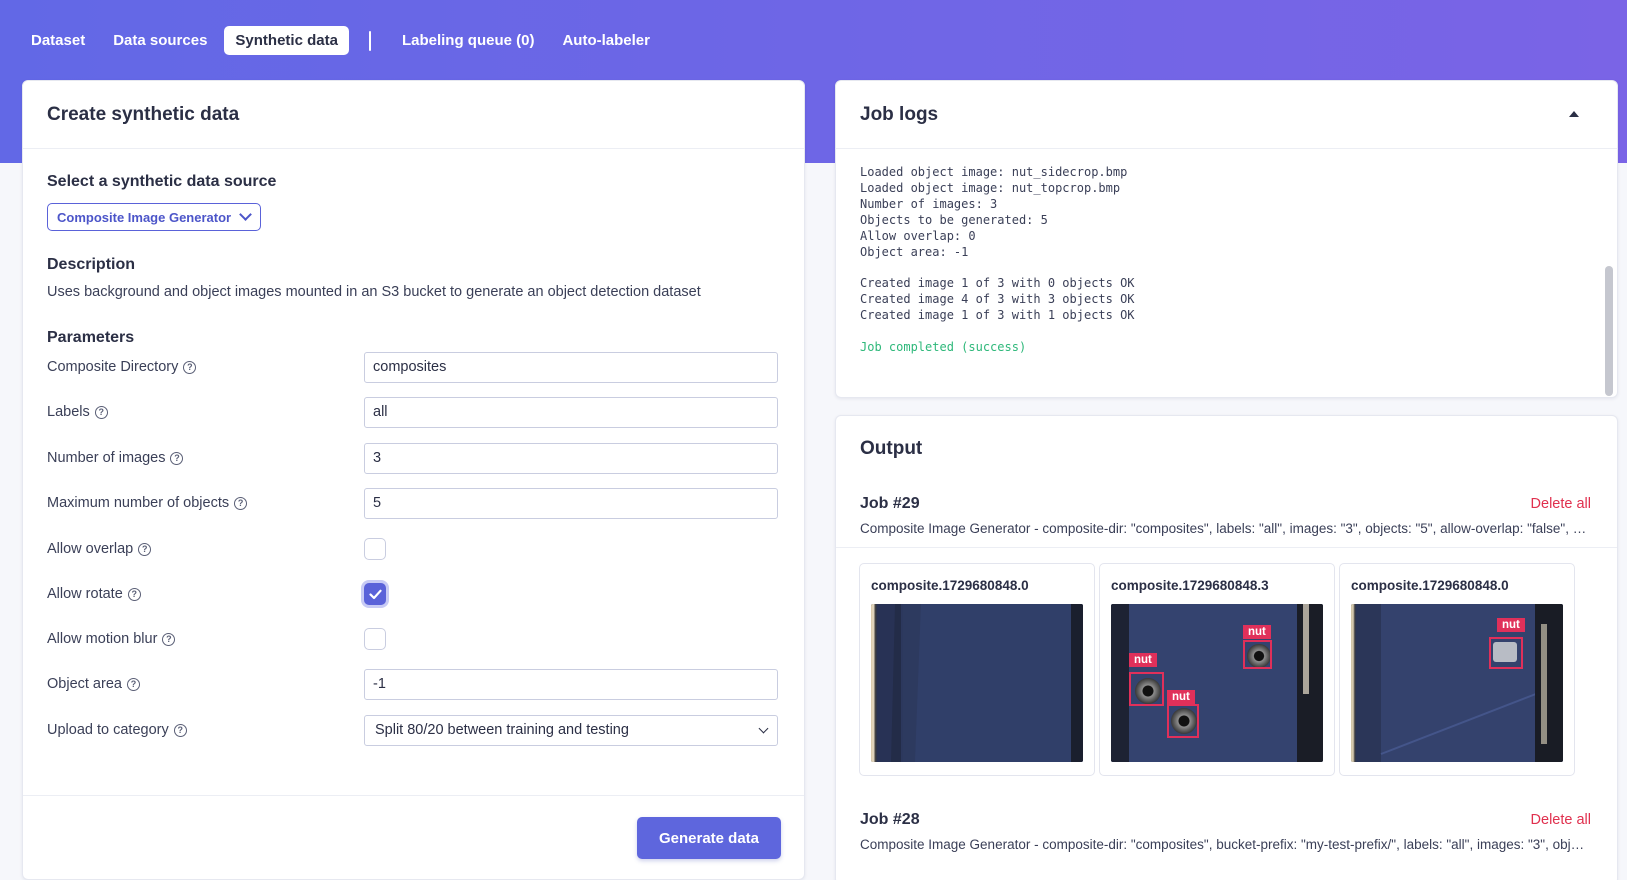 The image size is (1627, 880). Describe the element at coordinates (571, 458) in the screenshot. I see `number-of-images-input` at that location.